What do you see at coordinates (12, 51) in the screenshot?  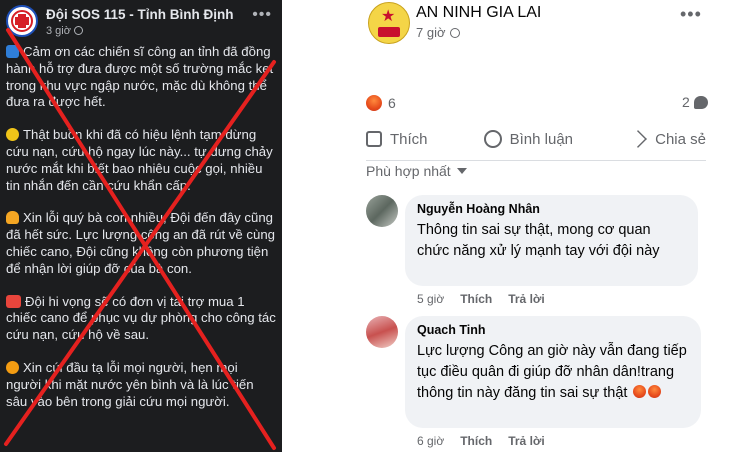 I see `ship-icon` at bounding box center [12, 51].